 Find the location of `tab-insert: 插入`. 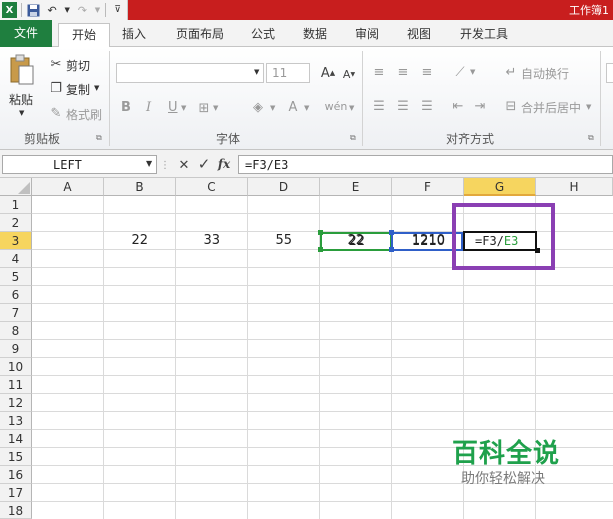

tab-insert: 插入 is located at coordinates (134, 35).